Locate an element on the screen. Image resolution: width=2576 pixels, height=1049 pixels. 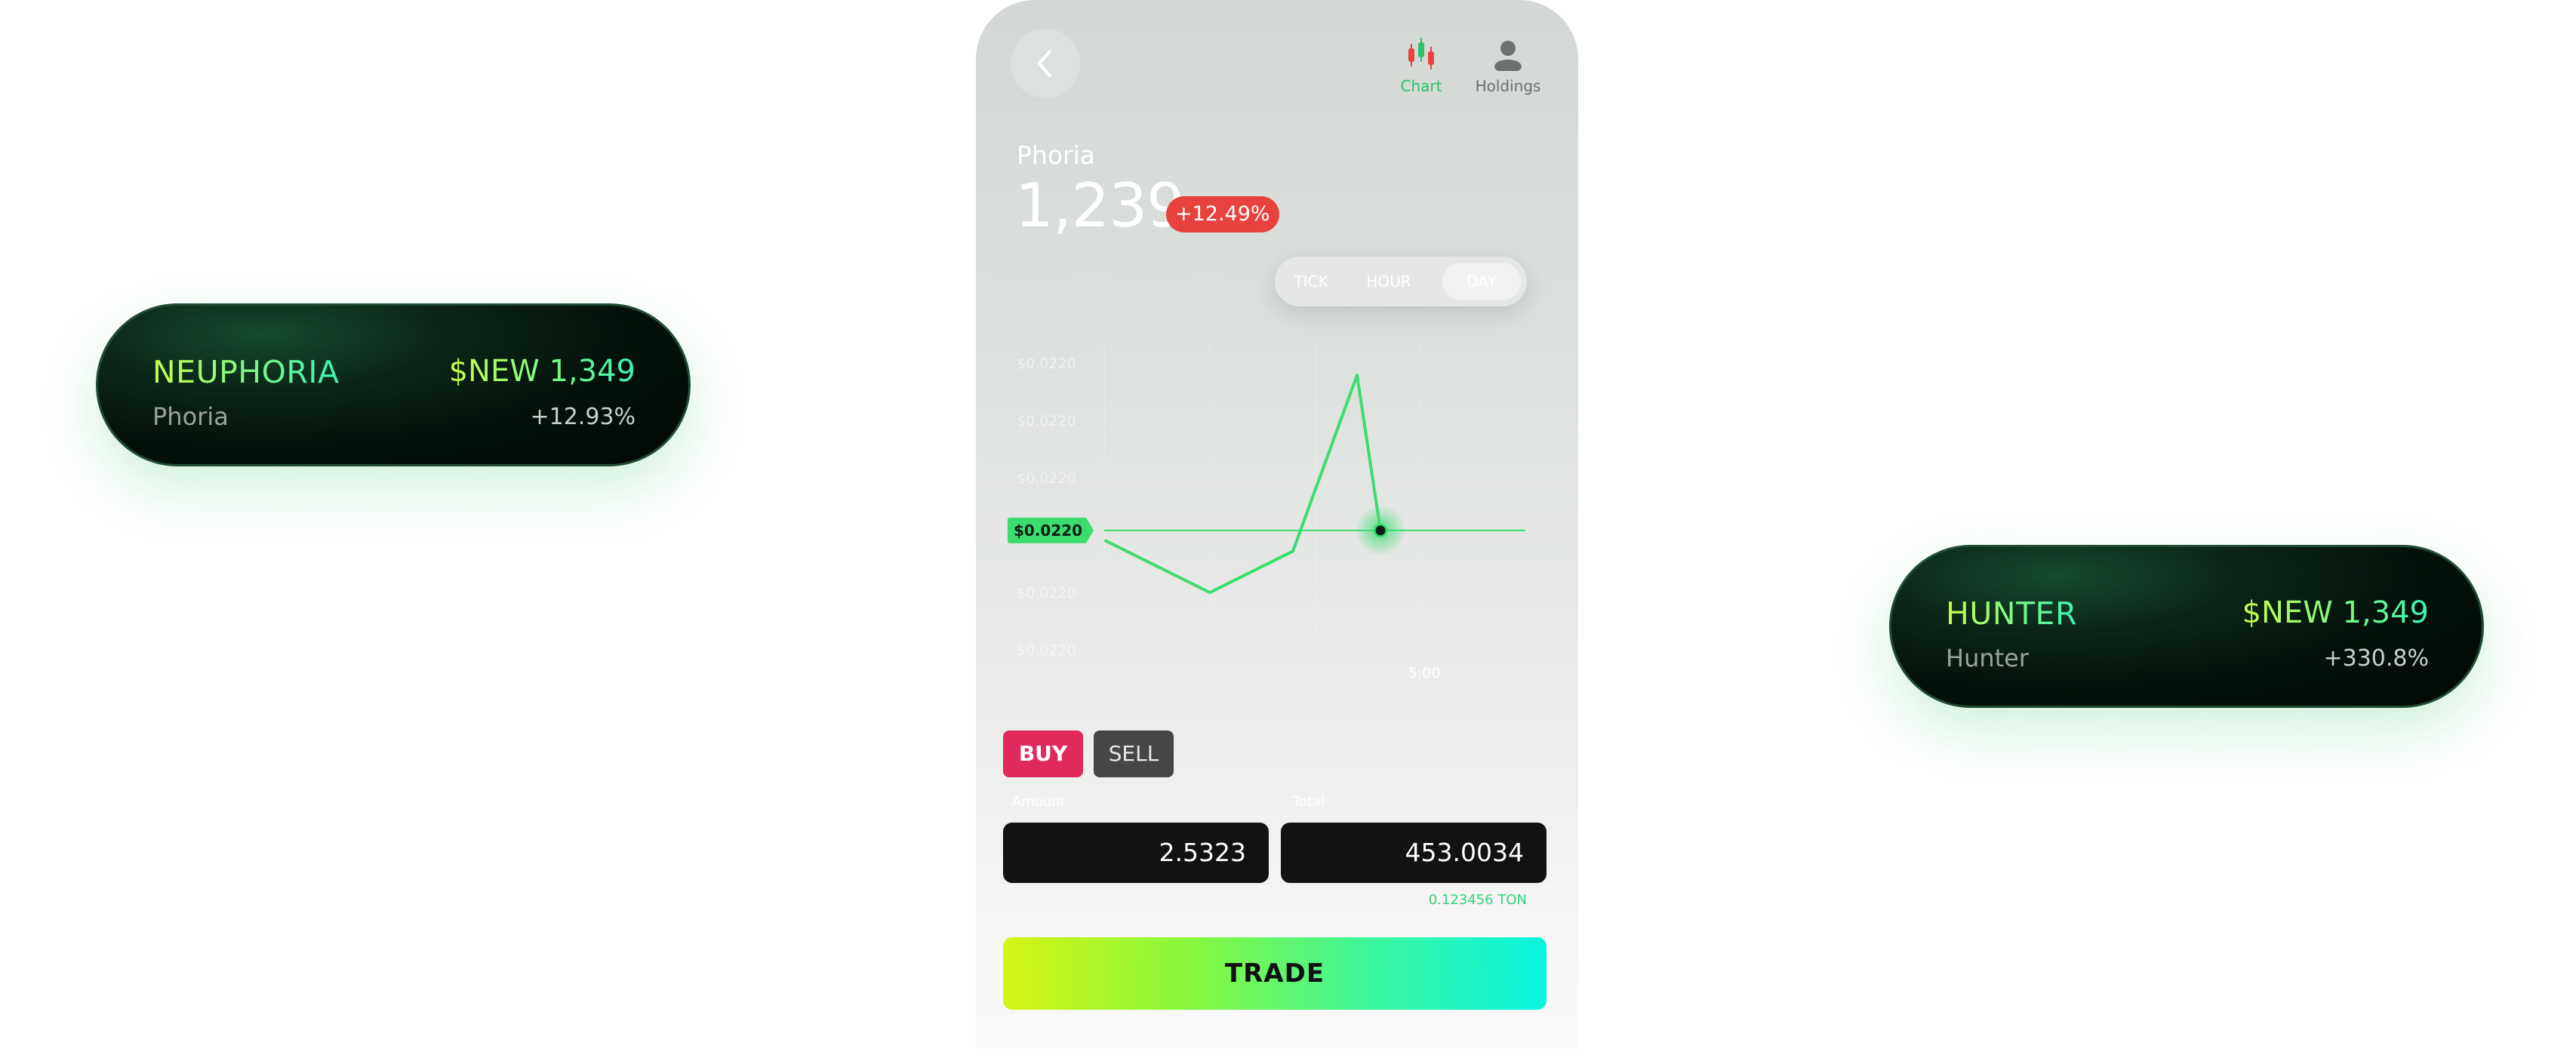
price-series-line is located at coordinates (1243, 484).